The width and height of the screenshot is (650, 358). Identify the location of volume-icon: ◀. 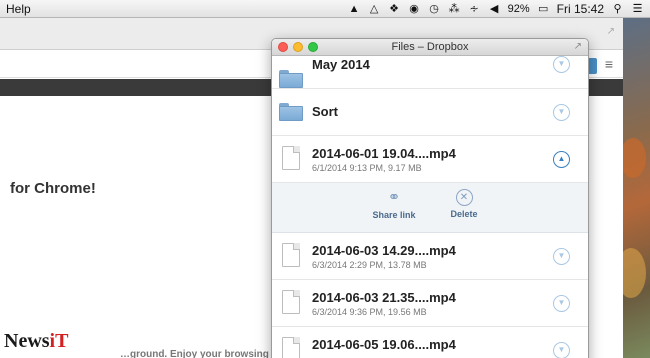
(494, 9).